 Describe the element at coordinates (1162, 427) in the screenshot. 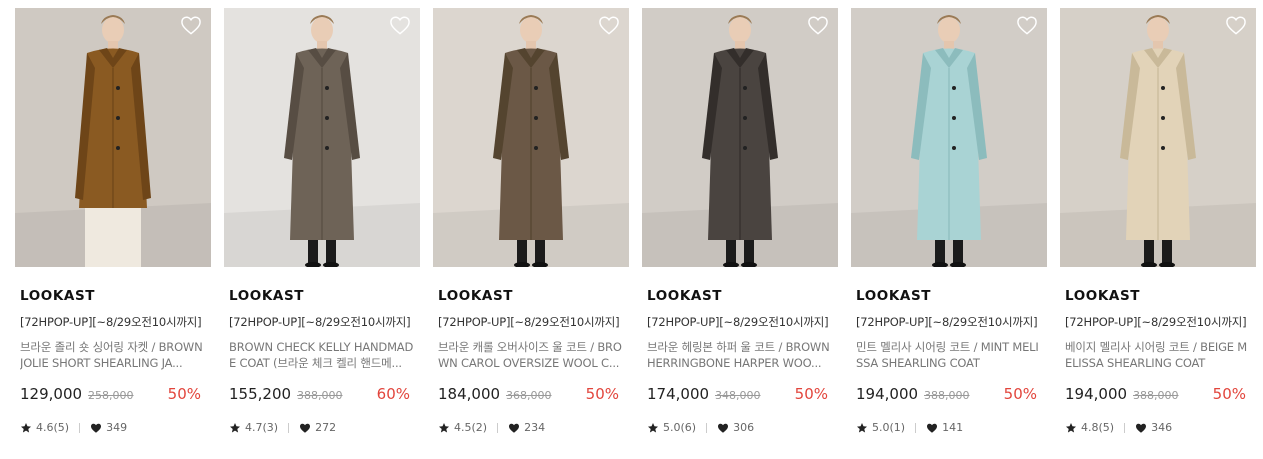

I see `likes-count: 346` at that location.